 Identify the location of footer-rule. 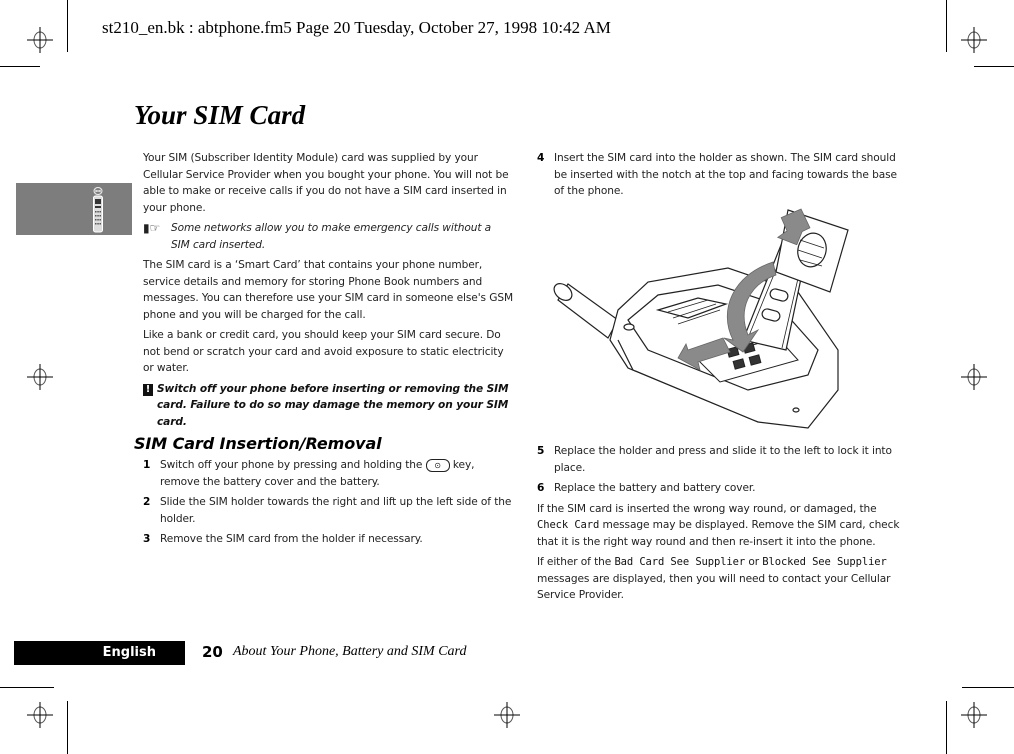
(41, 665).